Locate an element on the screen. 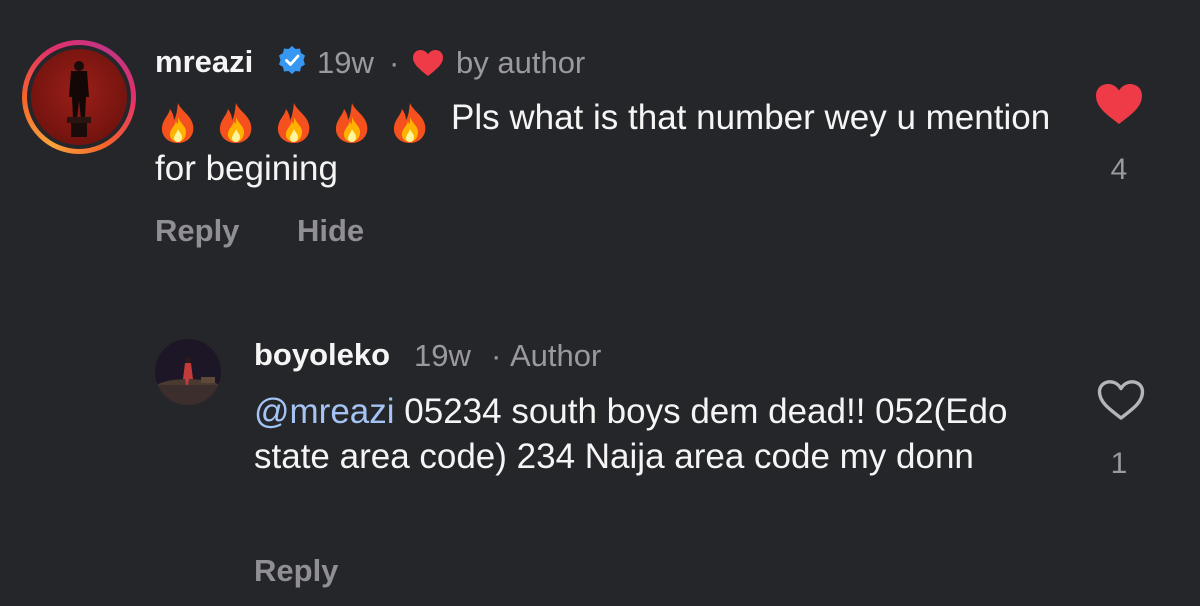 The image size is (1200, 606). avatar is located at coordinates (79, 97).